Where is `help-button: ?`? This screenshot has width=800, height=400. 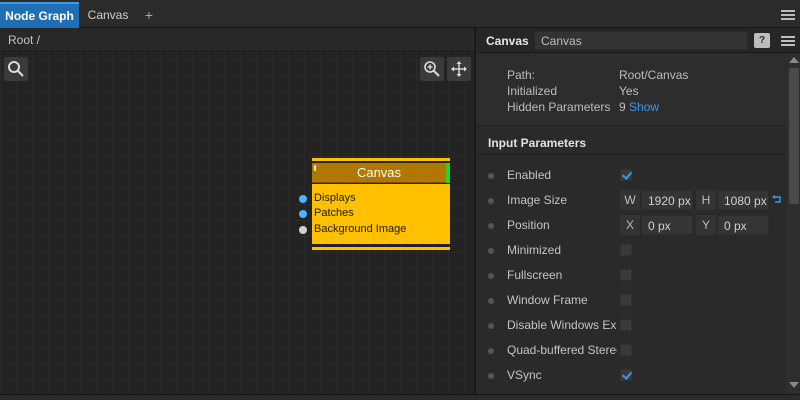 help-button: ? is located at coordinates (762, 40).